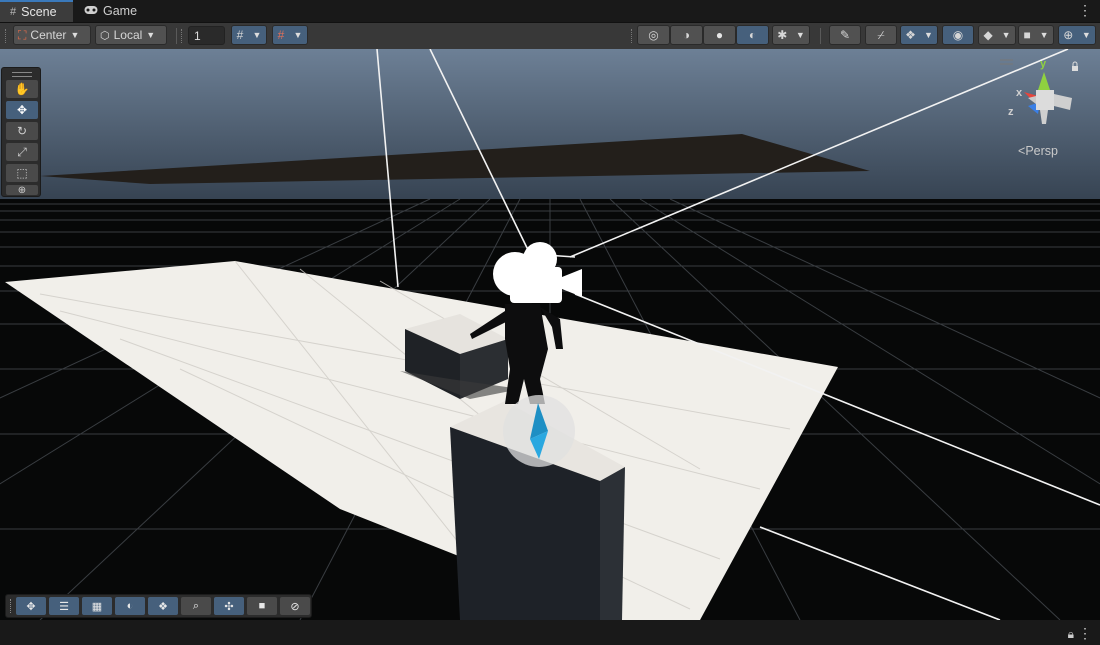 The image size is (1100, 645). What do you see at coordinates (752, 35) in the screenshot?
I see `unlit-mode-button: ◐` at bounding box center [752, 35].